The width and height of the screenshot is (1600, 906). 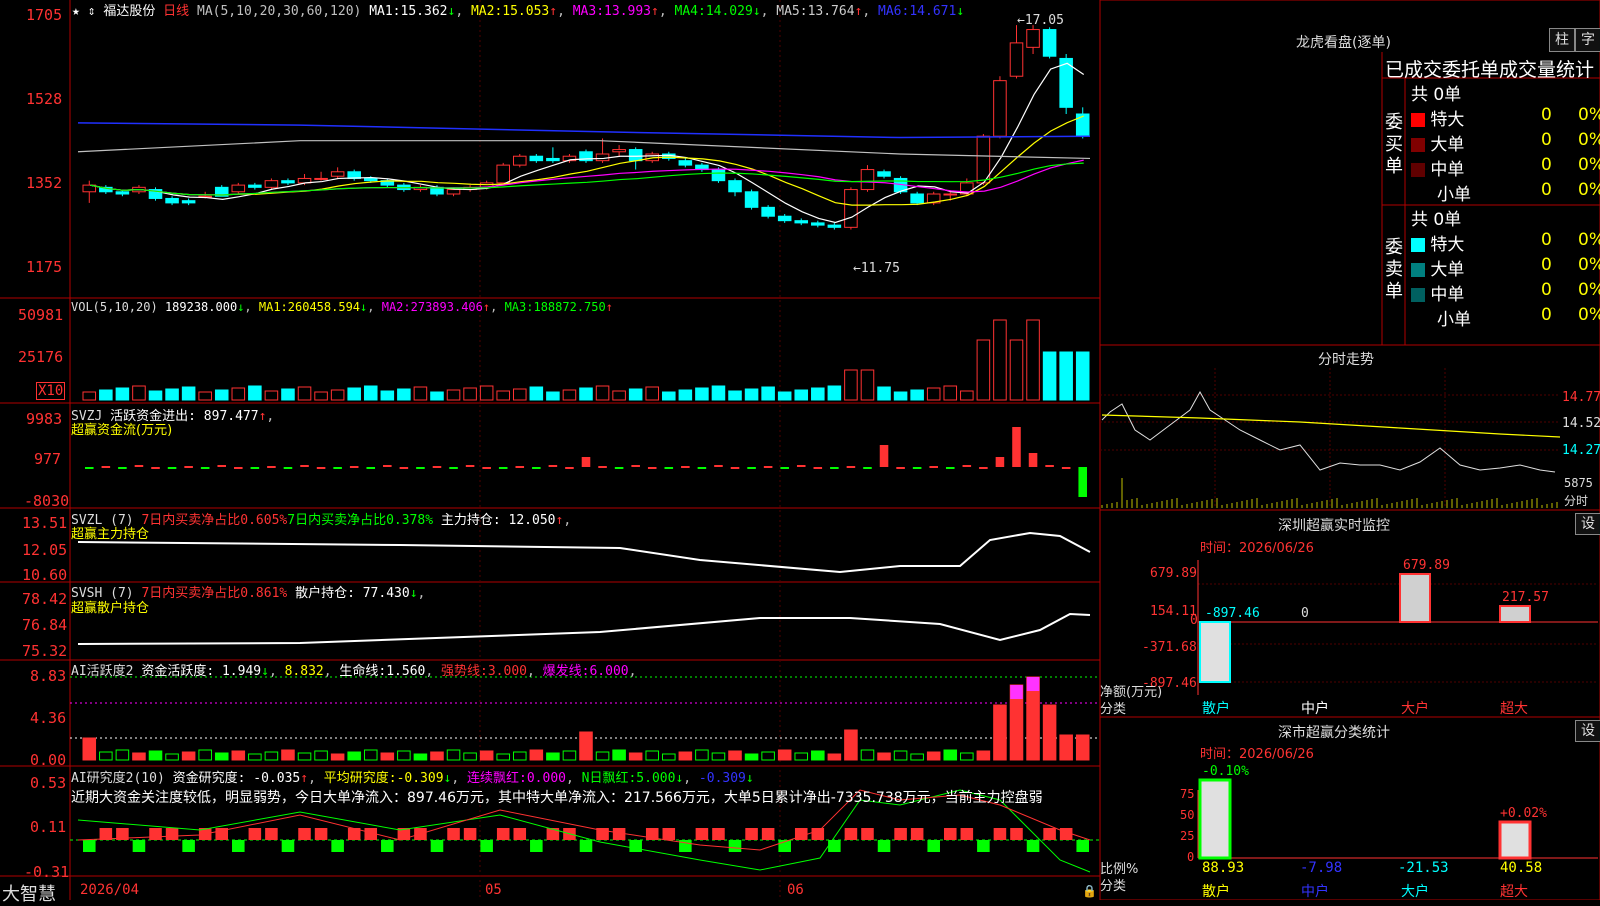 What do you see at coordinates (1173, 573) in the screenshot?
I see `monitor-axis-label: 679.89` at bounding box center [1173, 573].